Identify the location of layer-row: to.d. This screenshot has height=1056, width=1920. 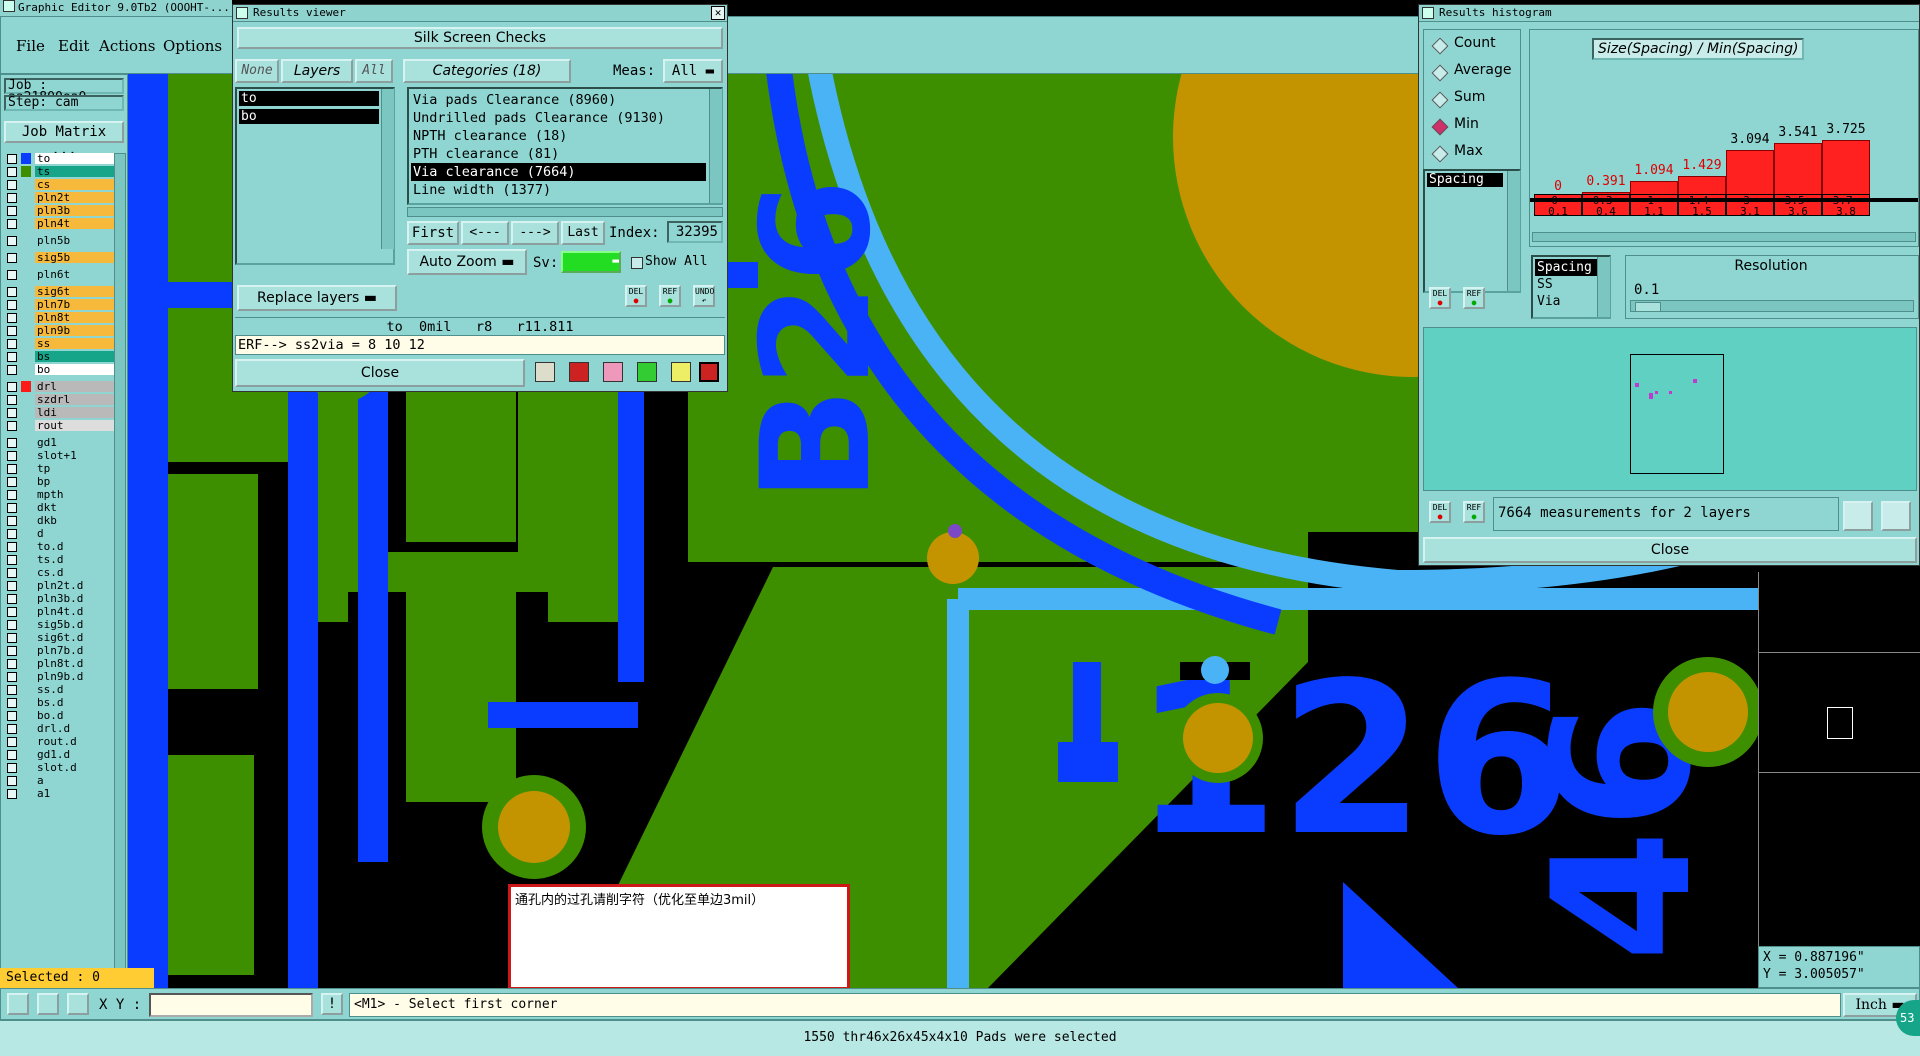
(66, 546).